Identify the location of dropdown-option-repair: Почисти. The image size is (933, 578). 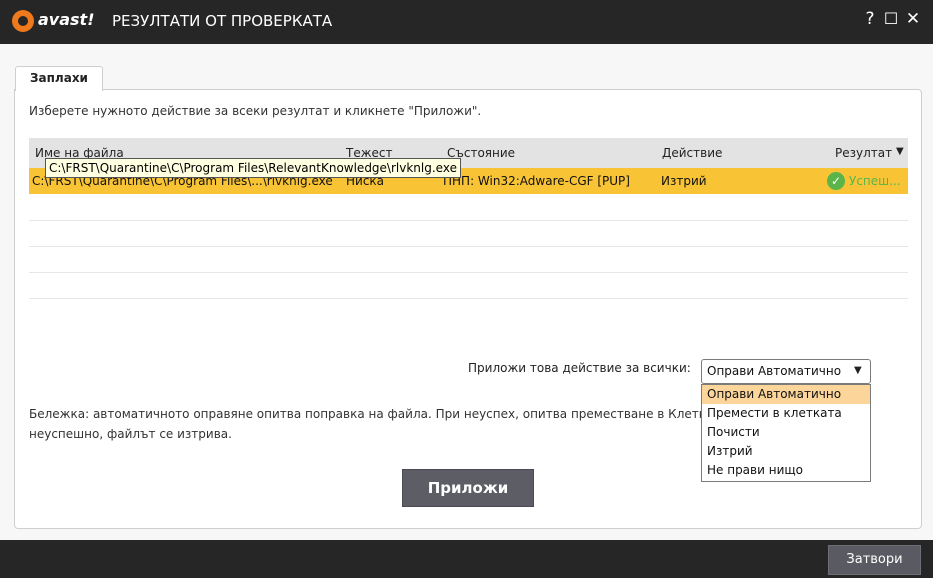
(786, 432).